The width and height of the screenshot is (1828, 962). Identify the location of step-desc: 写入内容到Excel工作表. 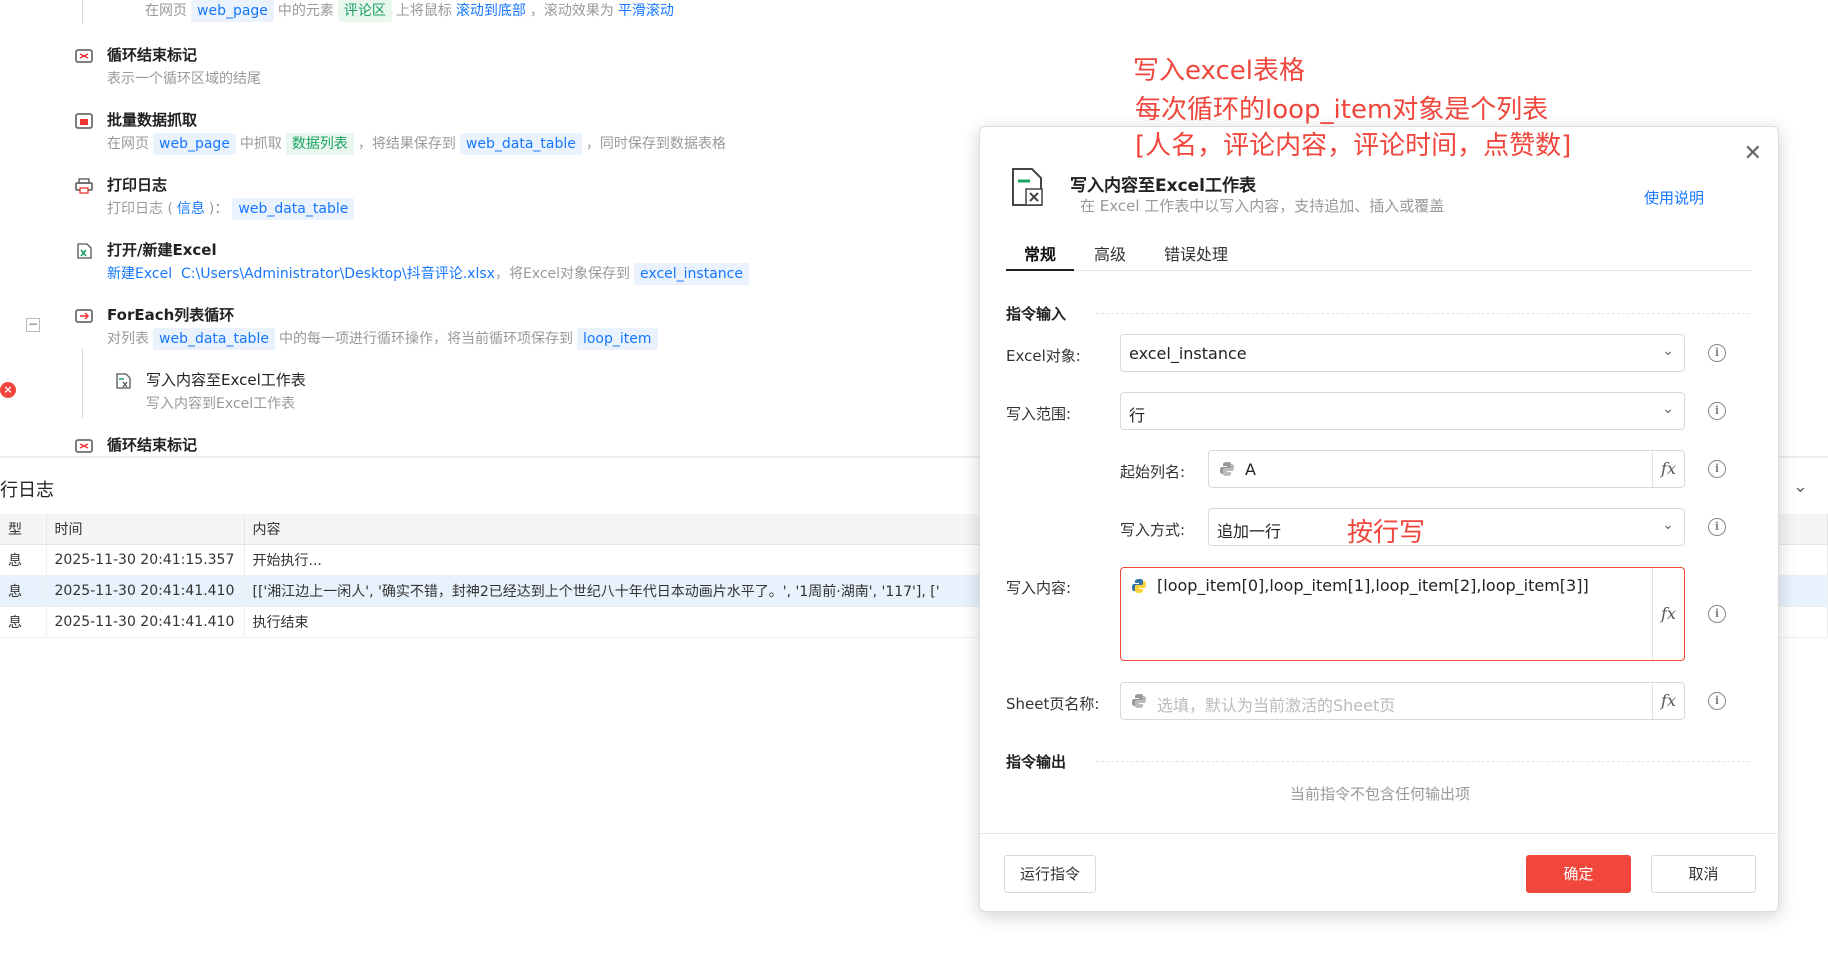
(221, 404).